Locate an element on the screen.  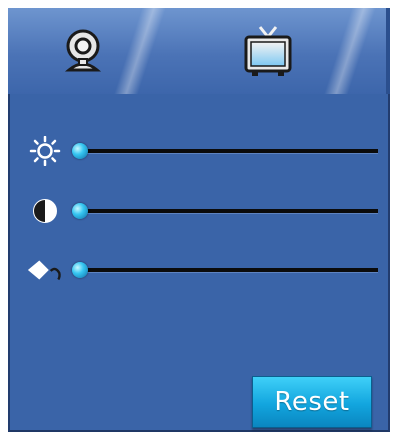
webcam-icon is located at coordinates (83, 50).